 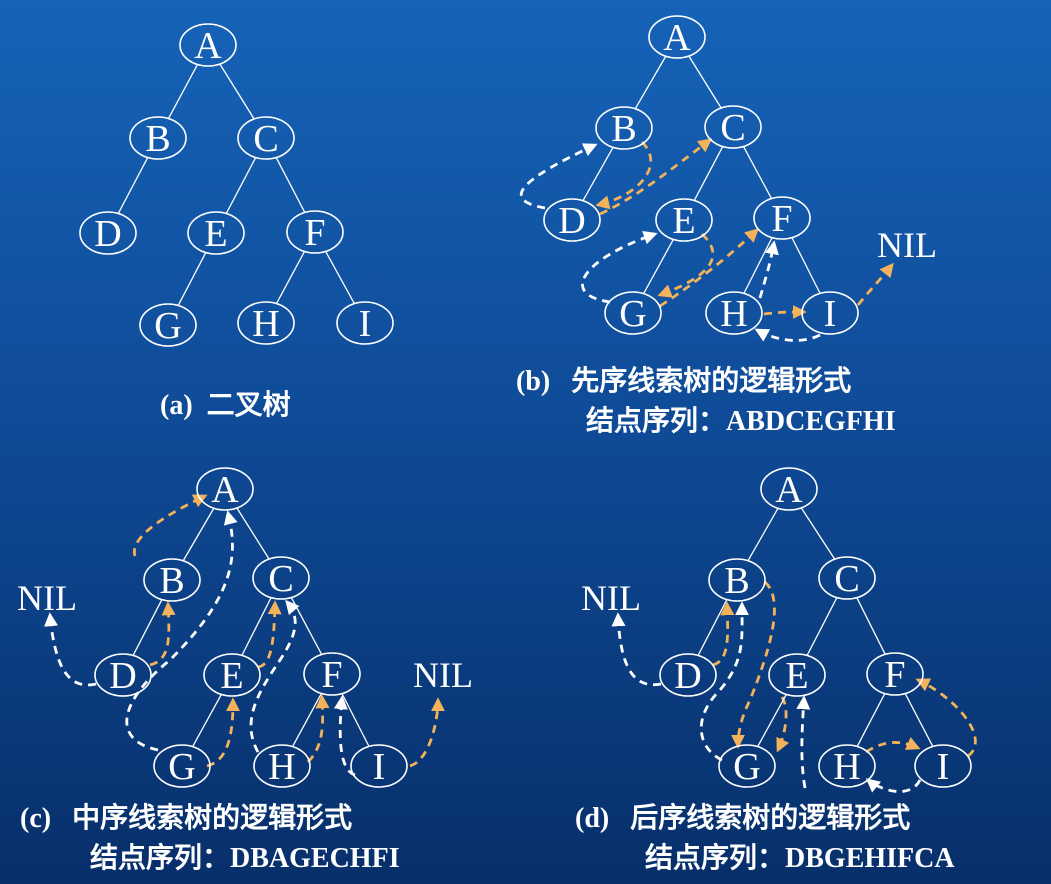 What do you see at coordinates (208, 45) in the screenshot?
I see `tree-node-a-a: A` at bounding box center [208, 45].